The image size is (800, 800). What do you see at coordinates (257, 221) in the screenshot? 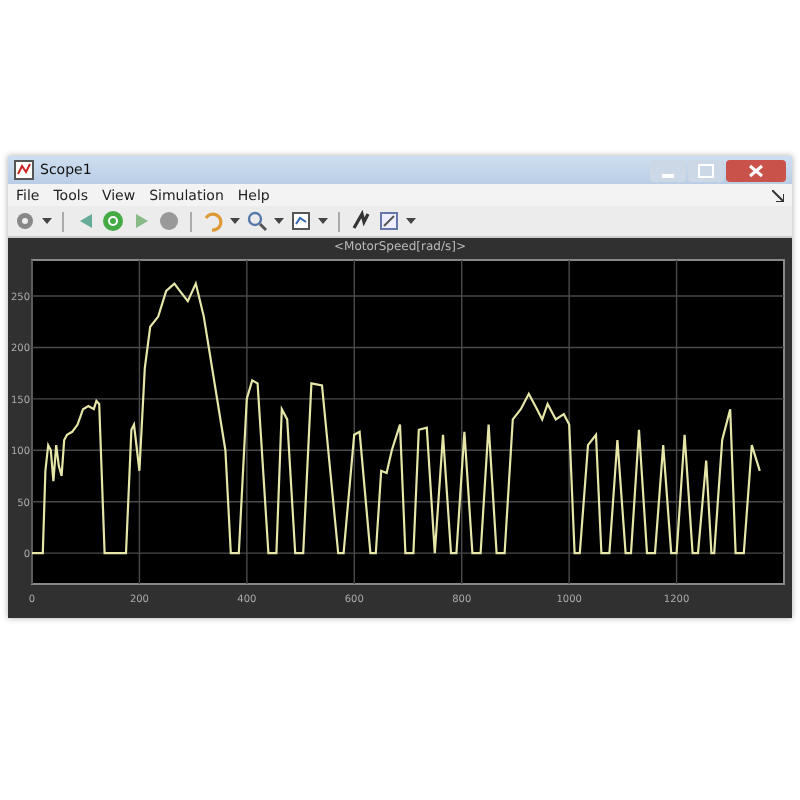
I see `zoom-icon` at bounding box center [257, 221].